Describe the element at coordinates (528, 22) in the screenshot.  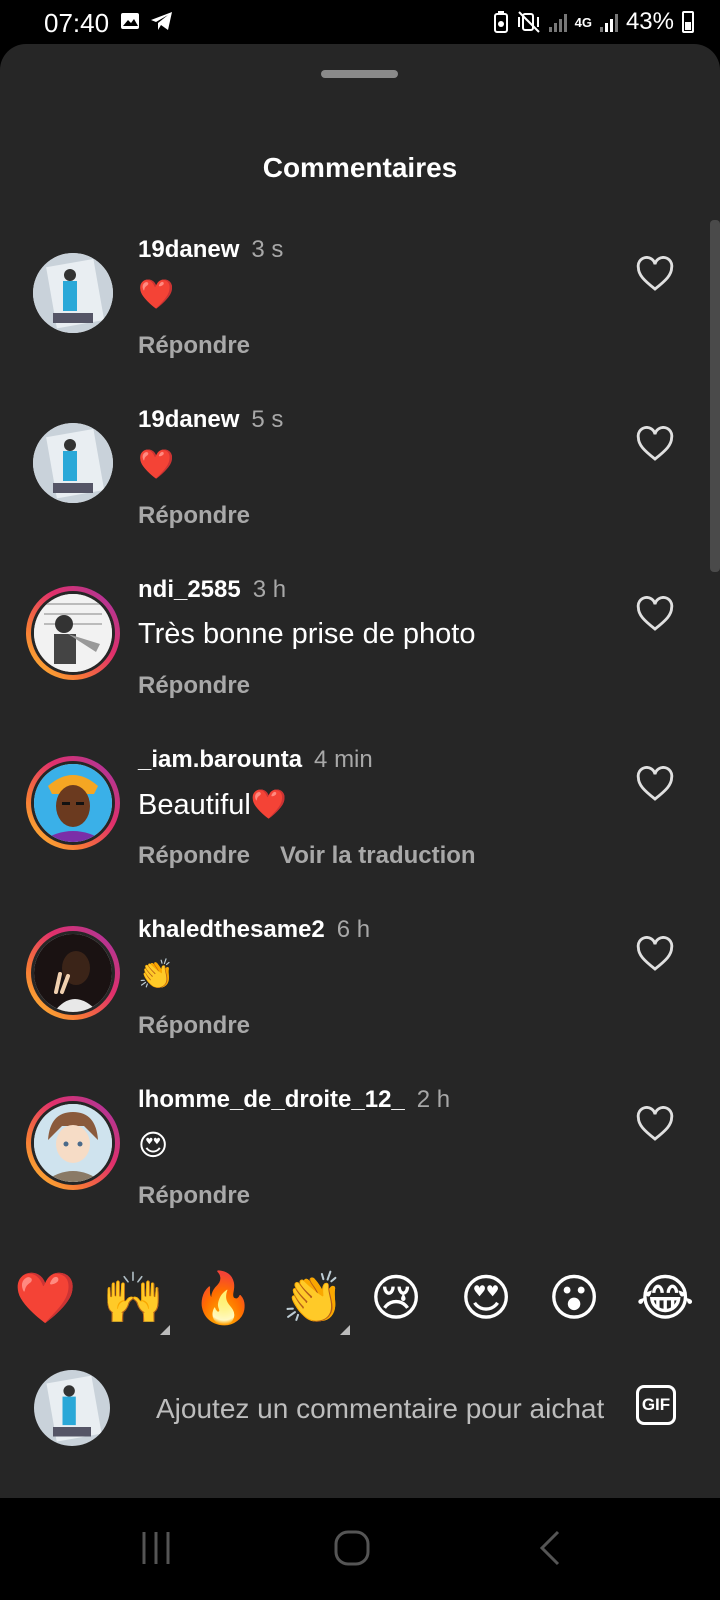
I see `mute-vibrate-icon` at that location.